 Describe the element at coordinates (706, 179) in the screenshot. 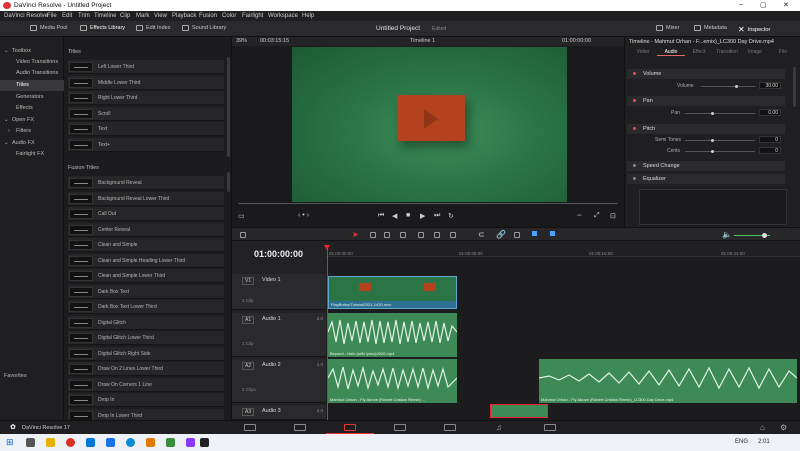

I see `equalizer-section: Equalizer` at that location.